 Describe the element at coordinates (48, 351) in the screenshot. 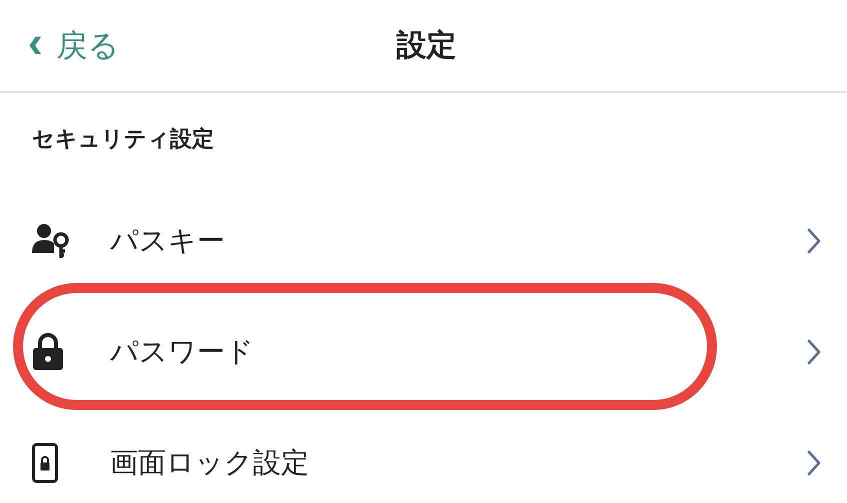

I see `padlock-icon` at that location.